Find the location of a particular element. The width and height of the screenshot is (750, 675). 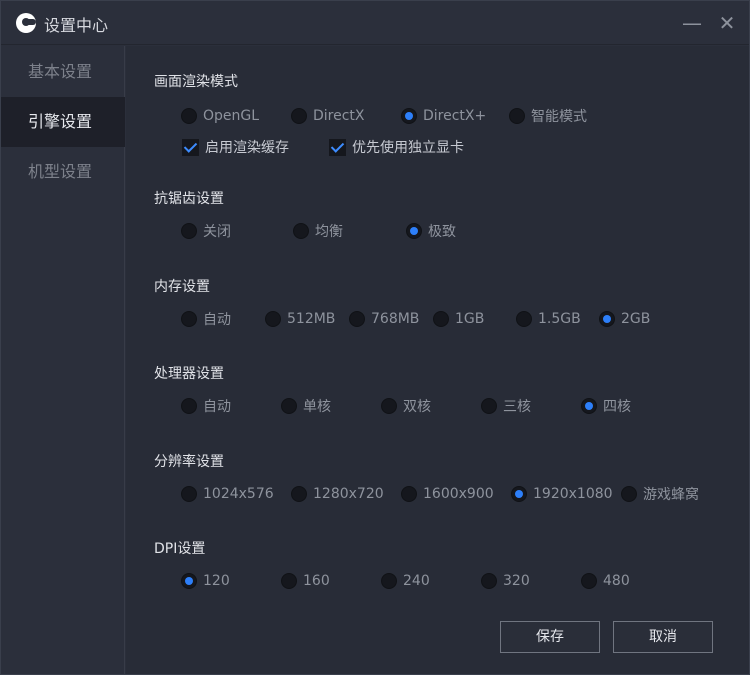

memory-option-1gb: 1GB is located at coordinates (458, 319).